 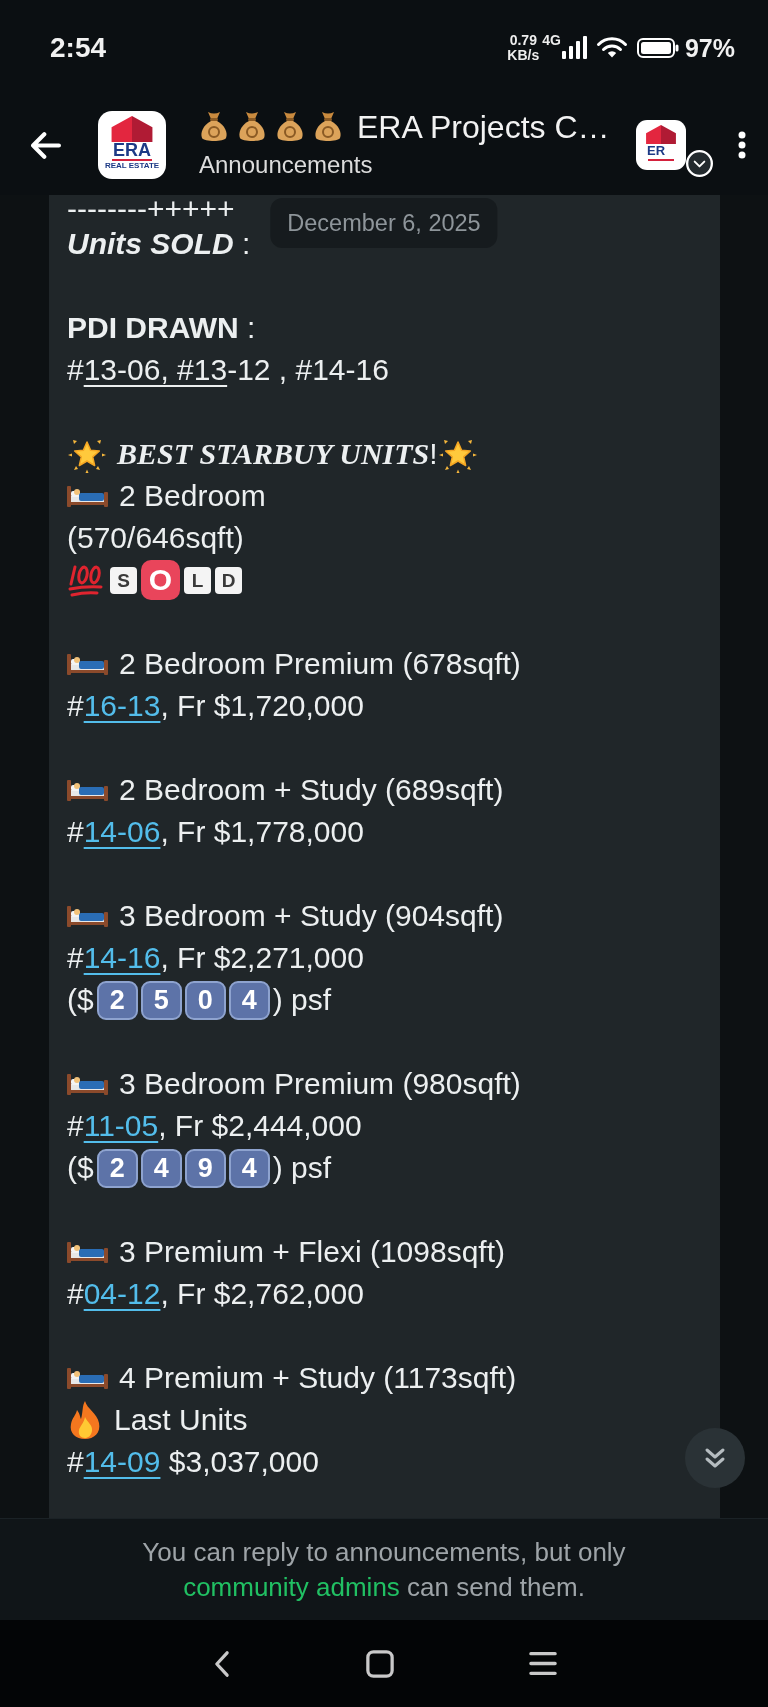 What do you see at coordinates (215, 706) in the screenshot?
I see `unit-number-text: #16-13, Fr $1,720,000` at bounding box center [215, 706].